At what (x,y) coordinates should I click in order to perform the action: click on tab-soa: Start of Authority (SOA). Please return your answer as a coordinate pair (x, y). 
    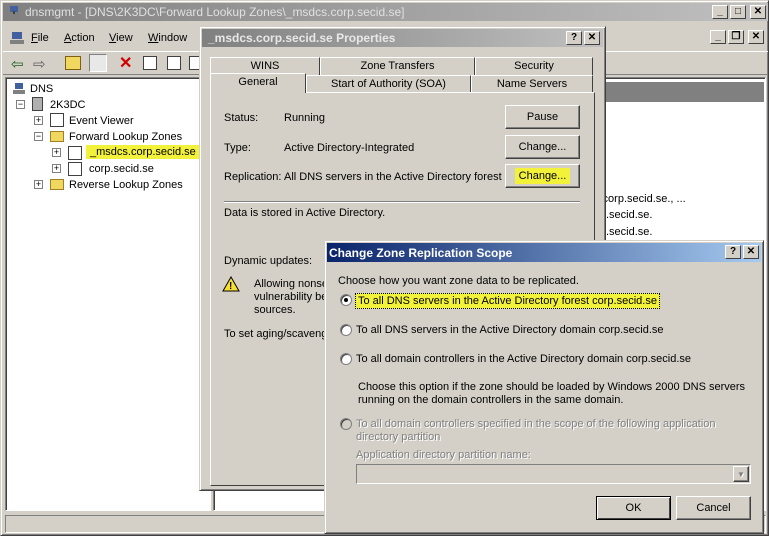
    Looking at the image, I should click on (388, 84).